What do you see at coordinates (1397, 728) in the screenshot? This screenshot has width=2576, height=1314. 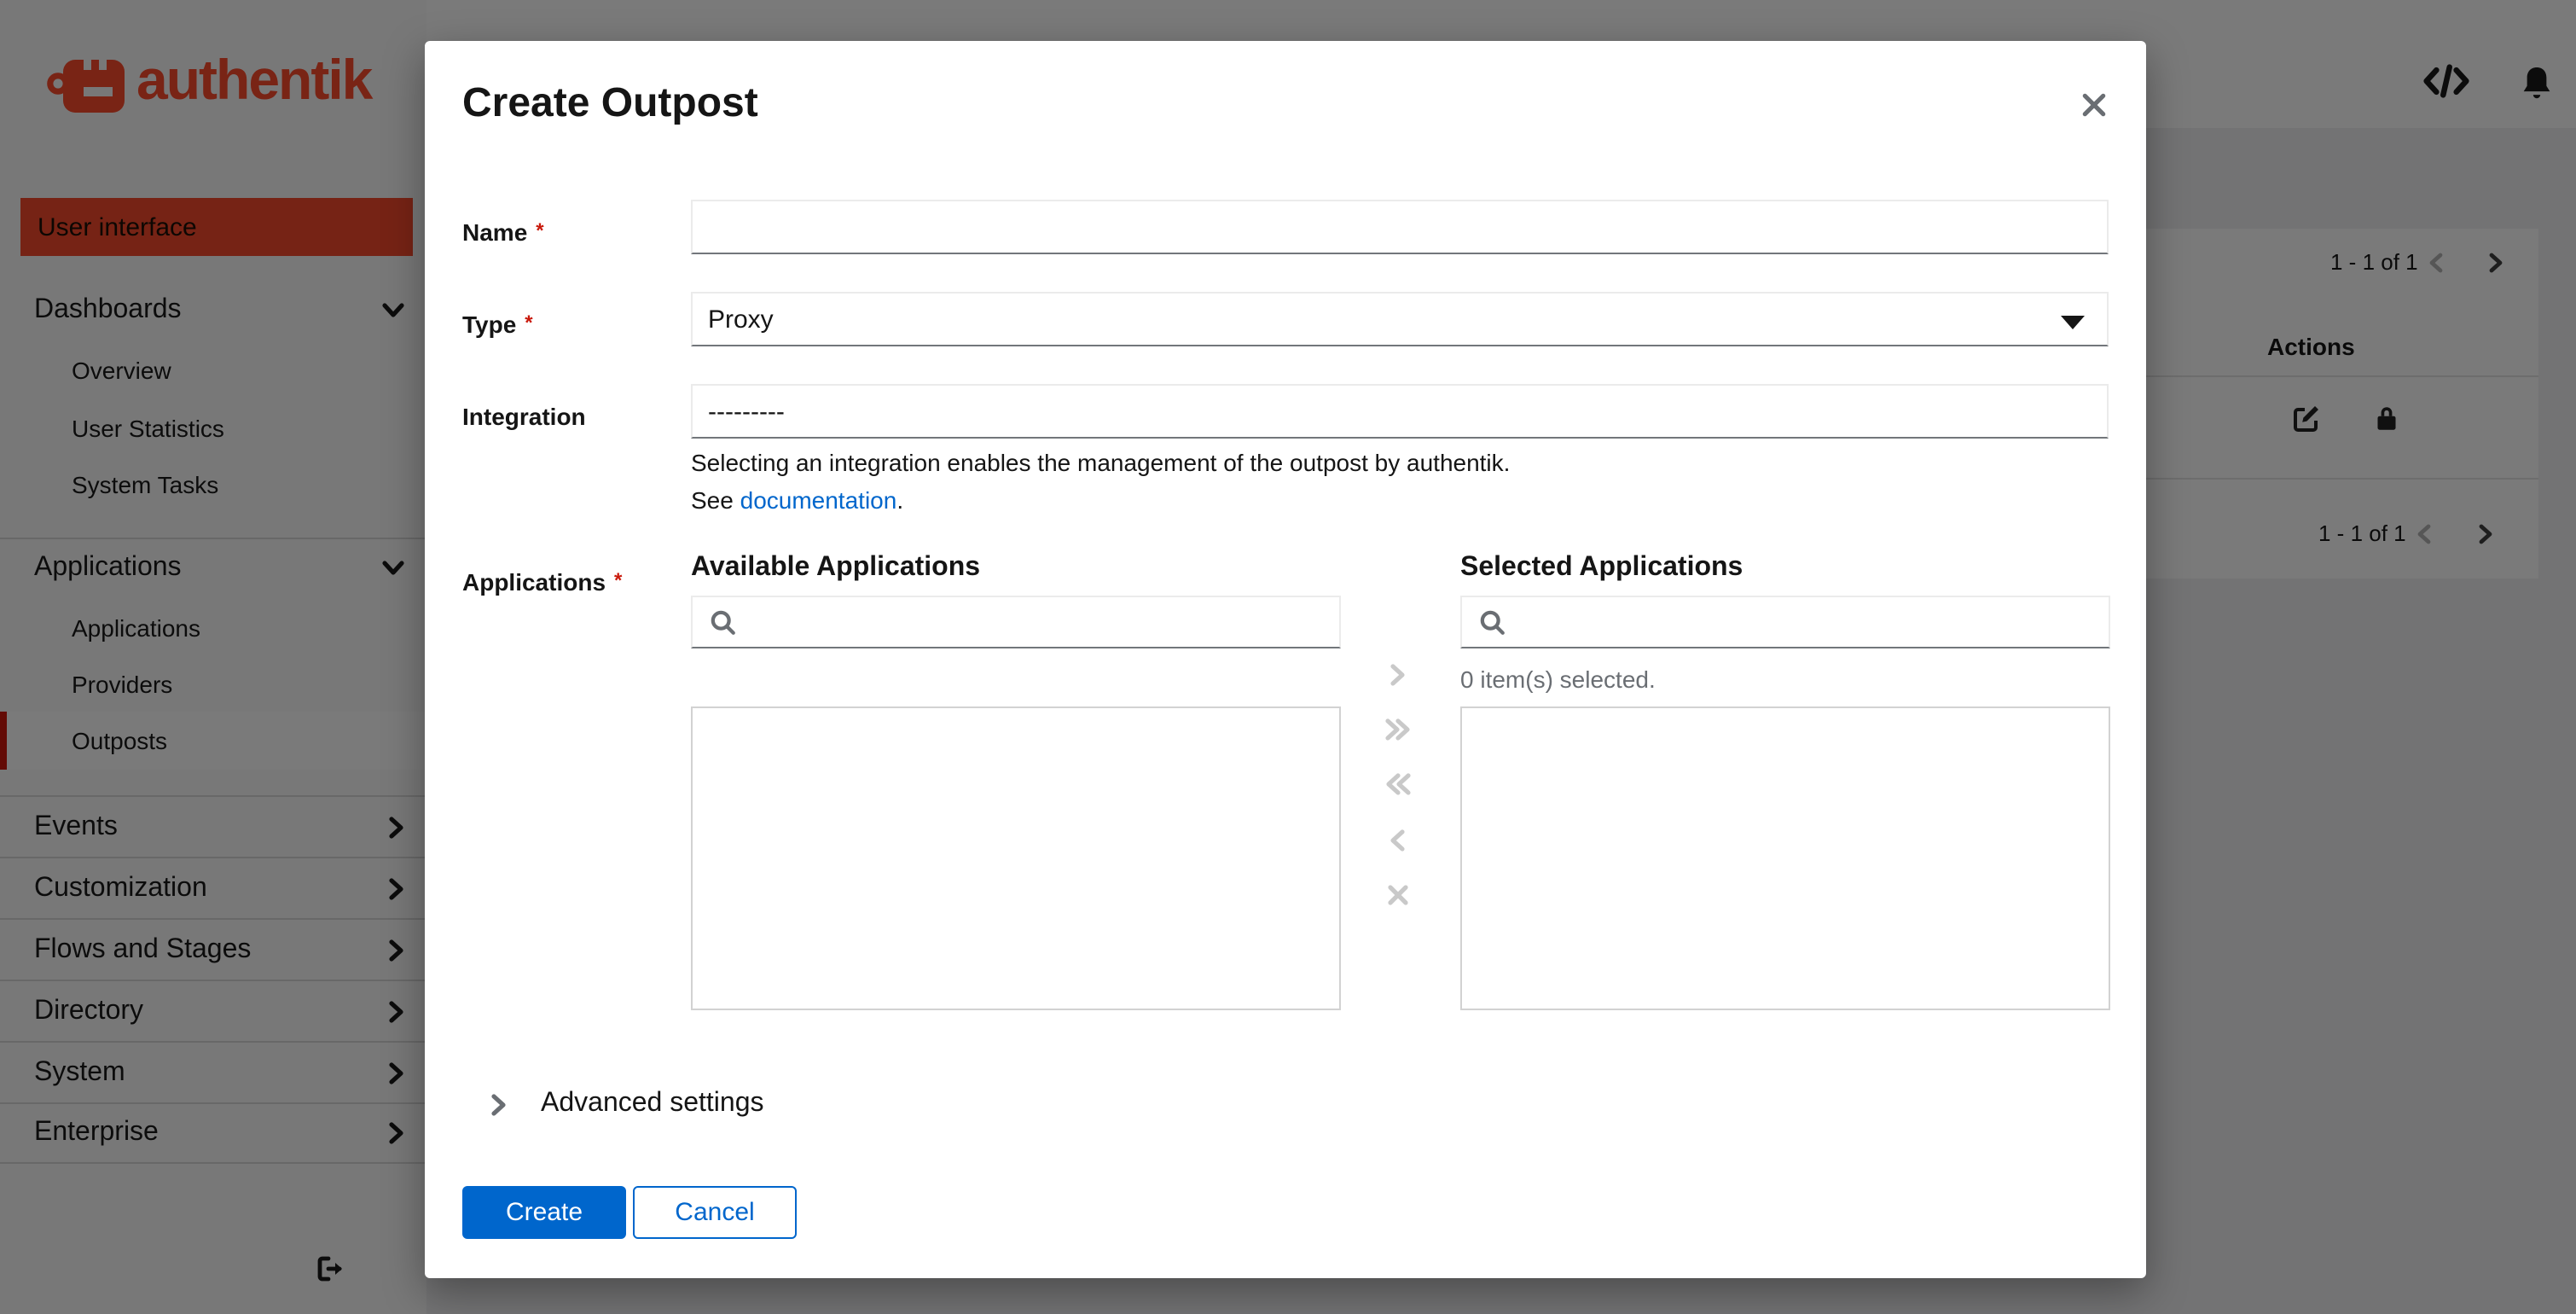 I see `move-all-right-icon` at bounding box center [1397, 728].